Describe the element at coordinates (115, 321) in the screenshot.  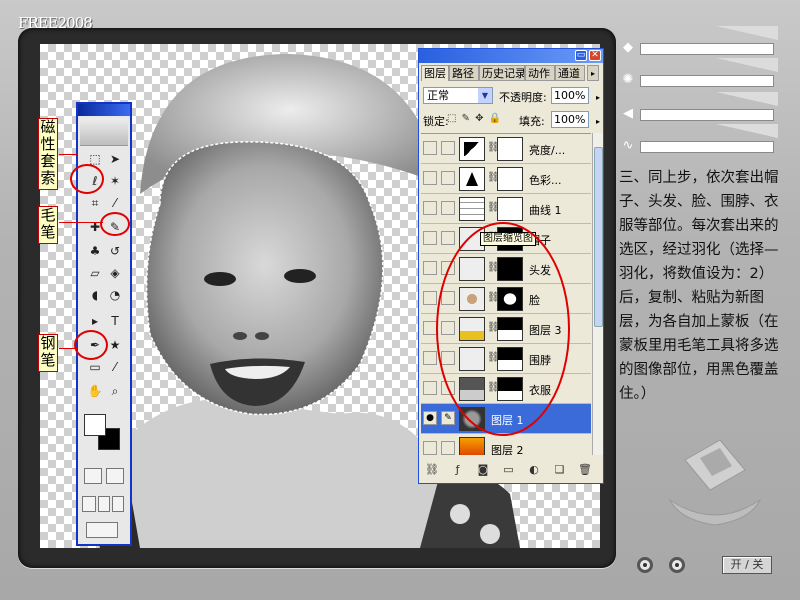
I see `type-tool-icon: T` at that location.